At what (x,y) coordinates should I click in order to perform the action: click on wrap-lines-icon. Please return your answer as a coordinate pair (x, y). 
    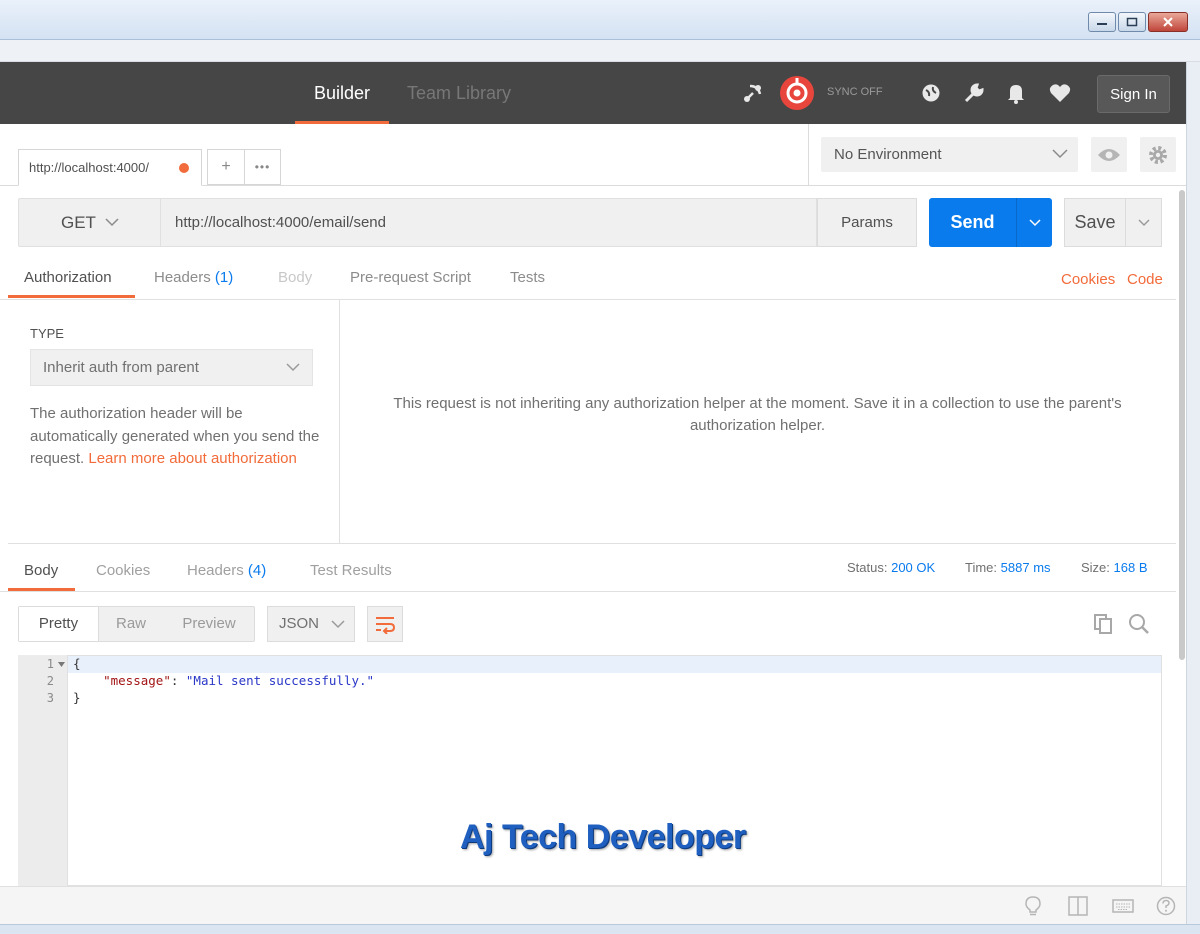
    Looking at the image, I should click on (386, 625).